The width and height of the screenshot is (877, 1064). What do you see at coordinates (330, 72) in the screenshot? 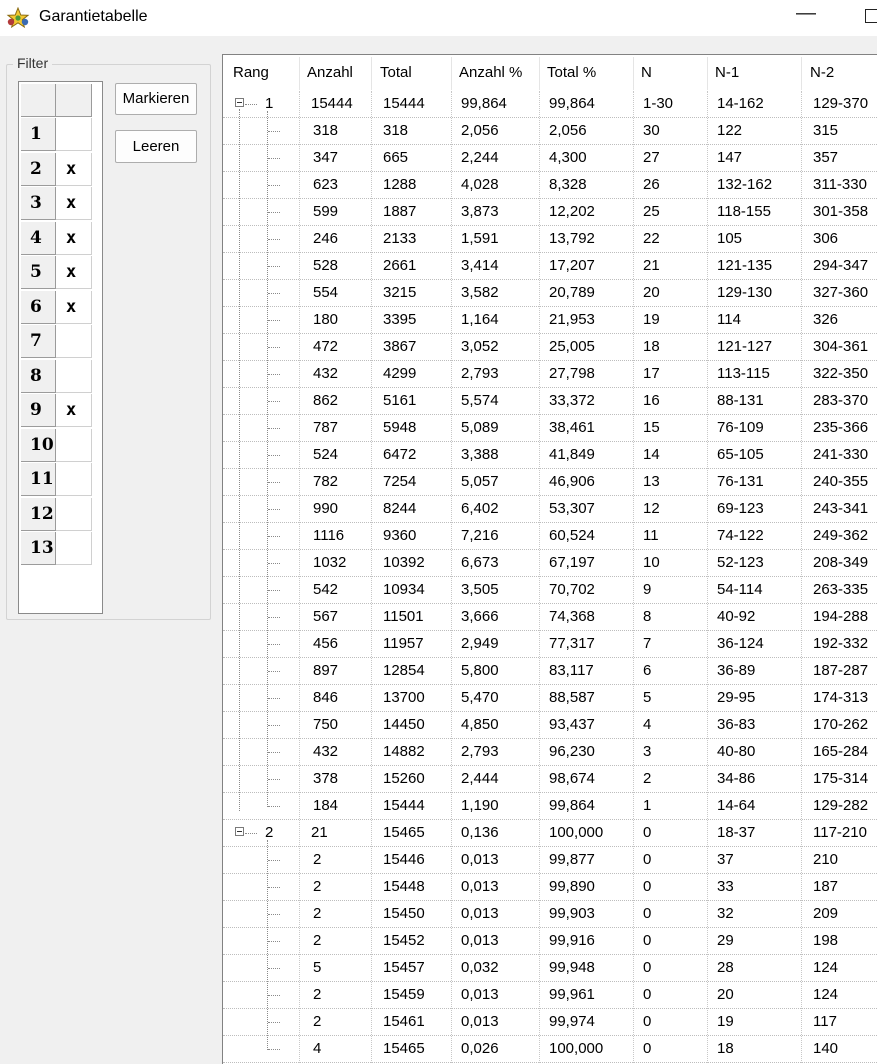
I see `column-header-anzahl: Anzahl` at bounding box center [330, 72].